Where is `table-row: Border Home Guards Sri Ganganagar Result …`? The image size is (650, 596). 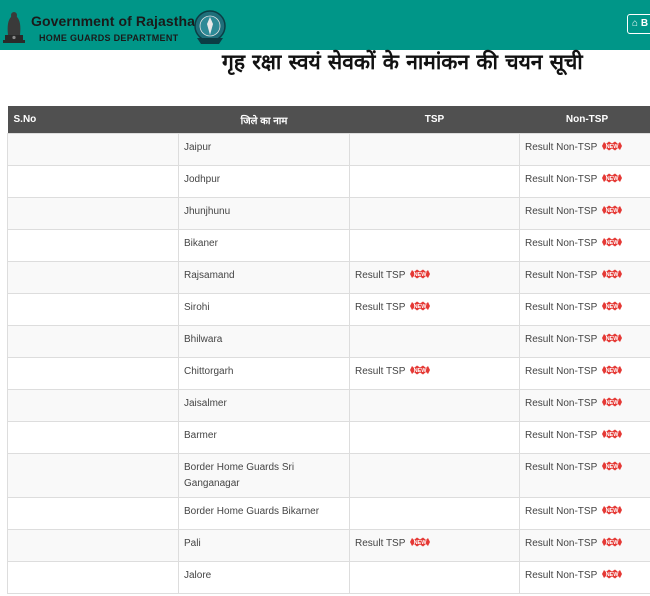
table-row: Border Home Guards Sri Ganganagar Result … is located at coordinates (328, 475).